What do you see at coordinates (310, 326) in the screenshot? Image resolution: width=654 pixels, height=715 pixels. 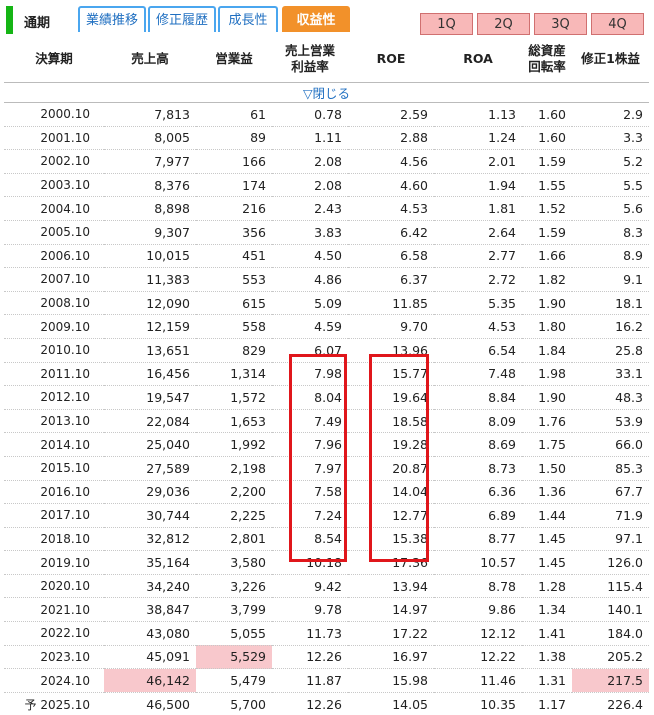 I see `cell-op-margin: 4.59` at bounding box center [310, 326].